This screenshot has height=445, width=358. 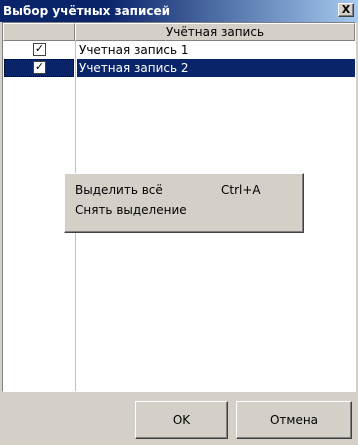 I want to click on list-row: ✓ Учетная запись 1, so click(x=179, y=50).